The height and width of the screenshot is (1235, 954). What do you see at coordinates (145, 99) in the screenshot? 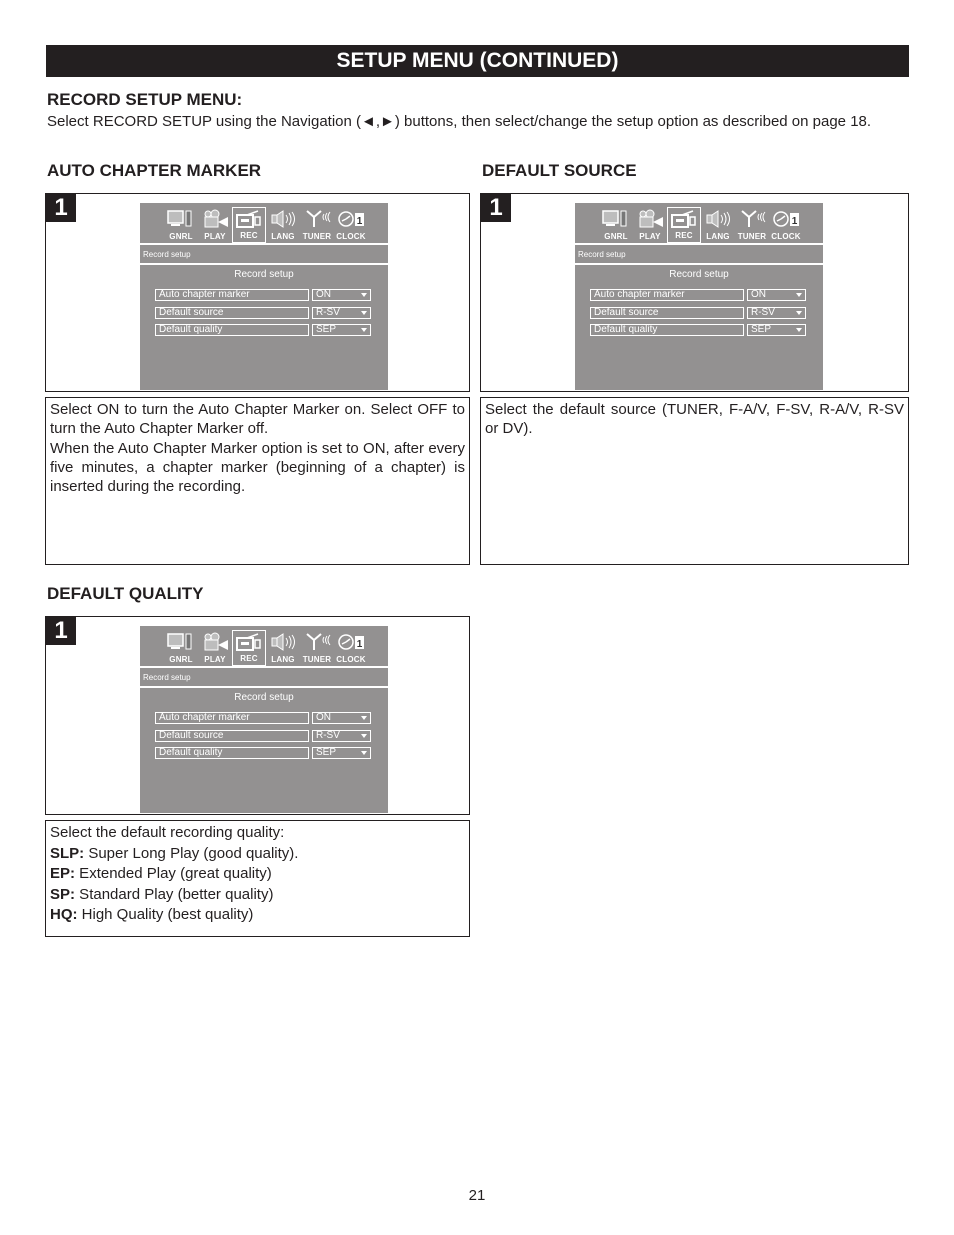
I see `section-heading-record-setup: RECORD SETUP MENU:` at bounding box center [145, 99].